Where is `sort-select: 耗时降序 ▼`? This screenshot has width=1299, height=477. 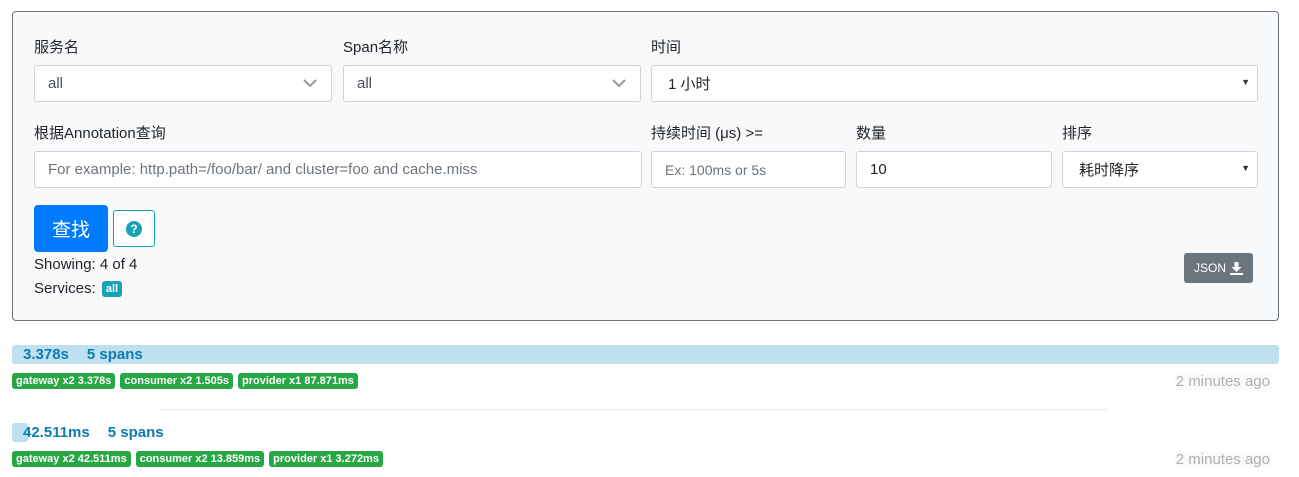
sort-select: 耗时降序 ▼ is located at coordinates (1160, 169).